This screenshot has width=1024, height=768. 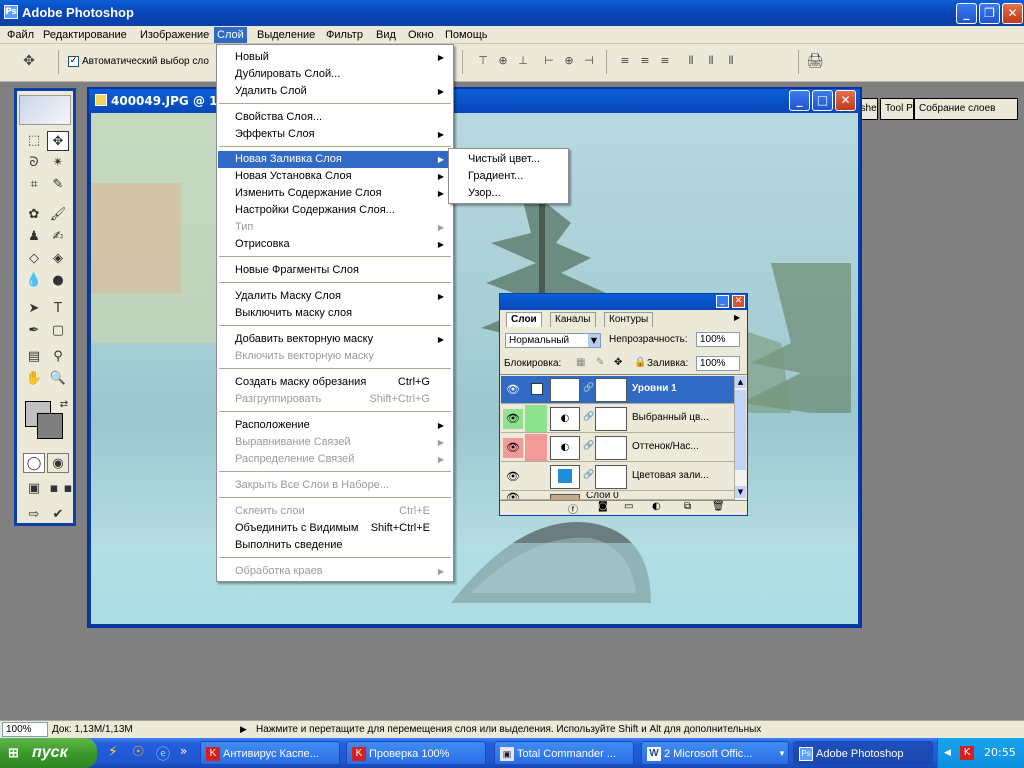 What do you see at coordinates (85, 35) in the screenshot?
I see `menu-edit: Редактирование` at bounding box center [85, 35].